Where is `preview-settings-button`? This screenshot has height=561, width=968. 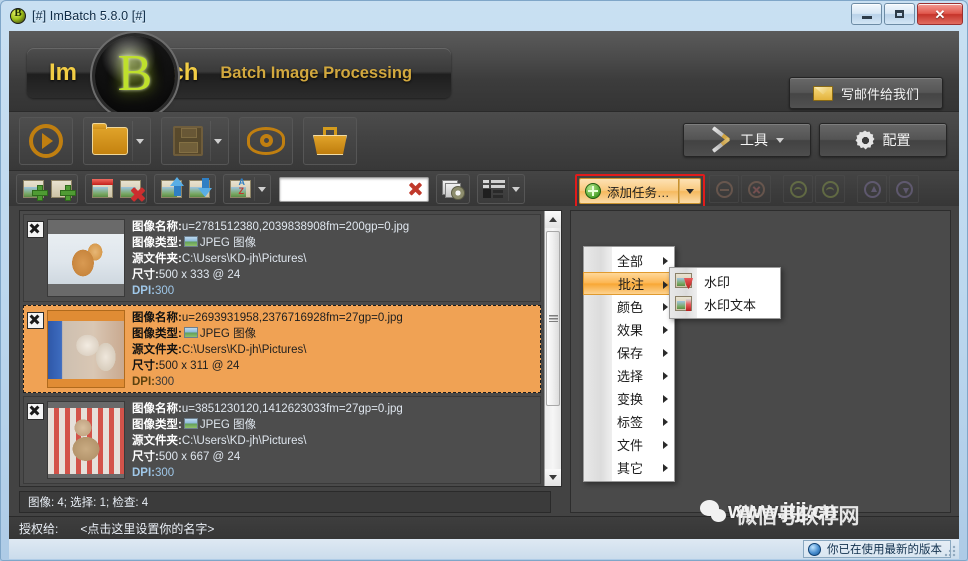
preview-settings-button is located at coordinates (453, 189).